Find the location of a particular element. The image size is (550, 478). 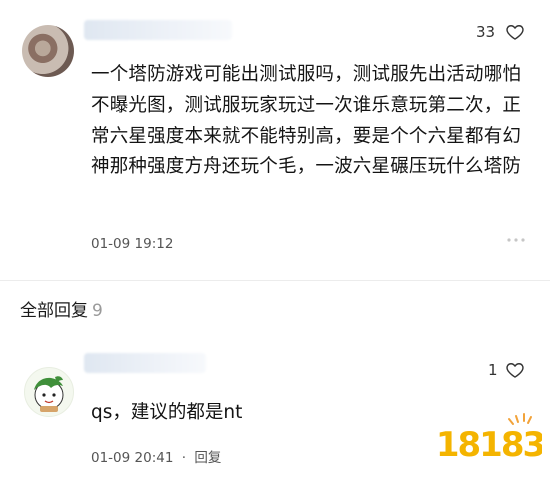

watermark-text: 18183 is located at coordinates (490, 445).